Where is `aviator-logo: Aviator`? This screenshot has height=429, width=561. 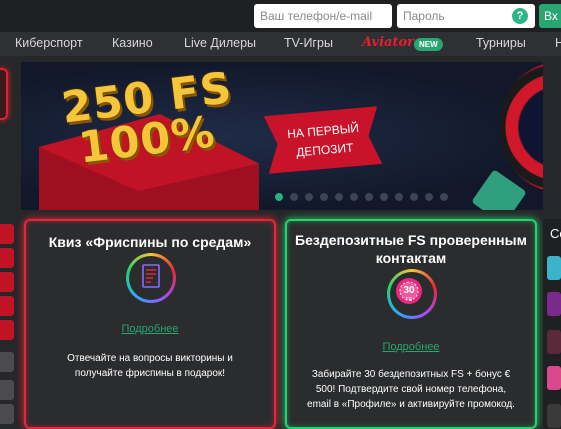 aviator-logo: Aviator is located at coordinates (388, 42).